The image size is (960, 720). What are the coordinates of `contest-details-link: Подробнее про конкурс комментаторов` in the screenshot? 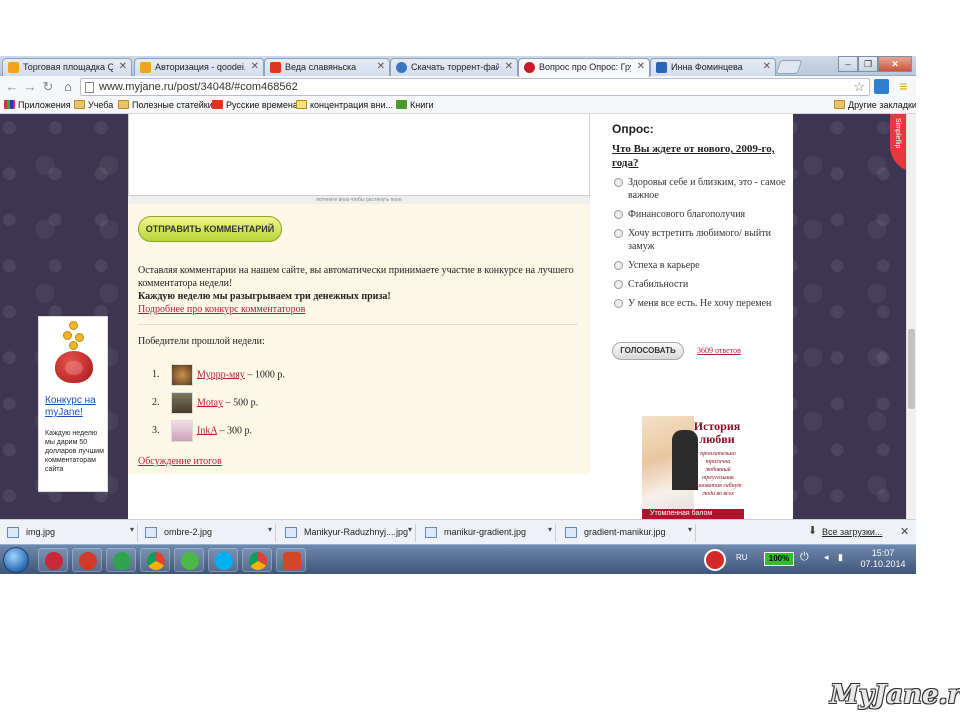 It's located at (221, 309).